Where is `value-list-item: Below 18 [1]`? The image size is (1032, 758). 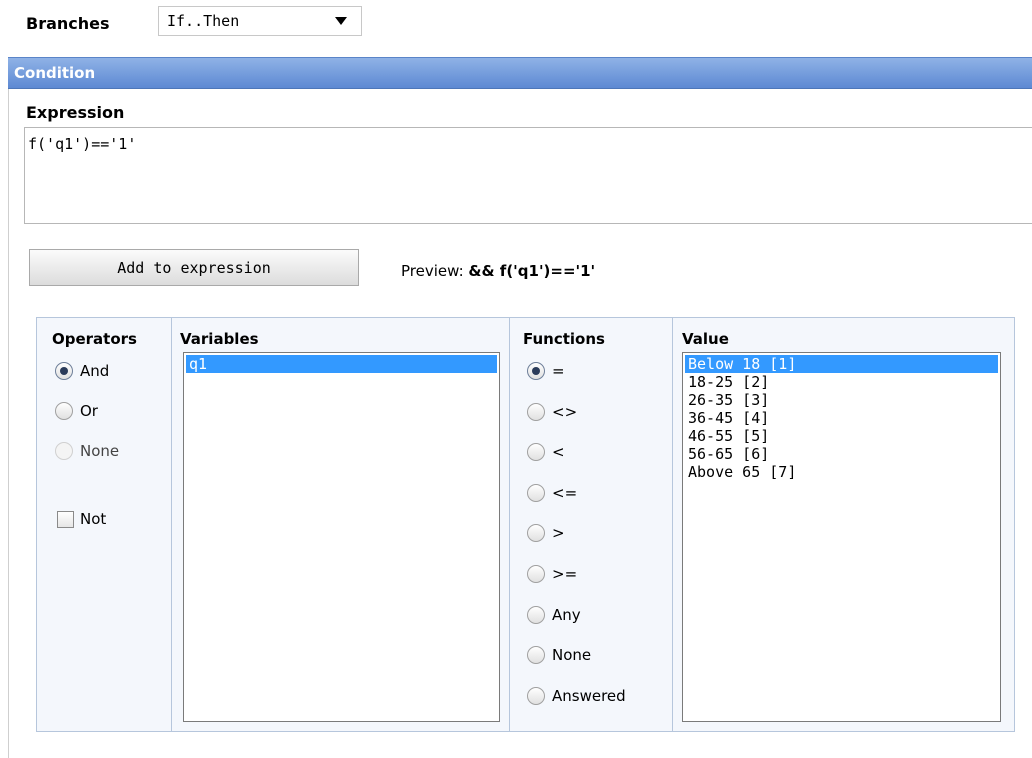 value-list-item: Below 18 [1] is located at coordinates (841, 364).